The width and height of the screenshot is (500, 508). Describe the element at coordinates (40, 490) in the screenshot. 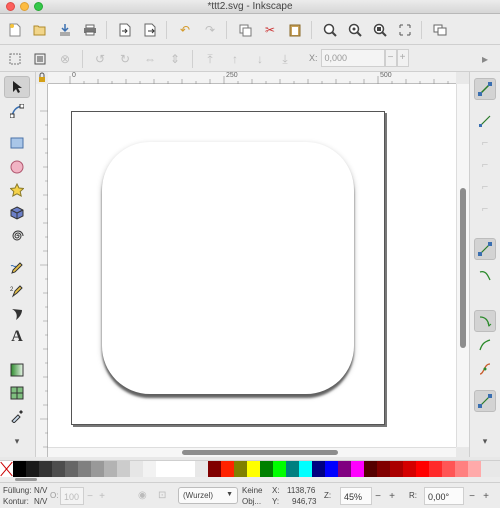

I see `fill-value: N/V` at that location.